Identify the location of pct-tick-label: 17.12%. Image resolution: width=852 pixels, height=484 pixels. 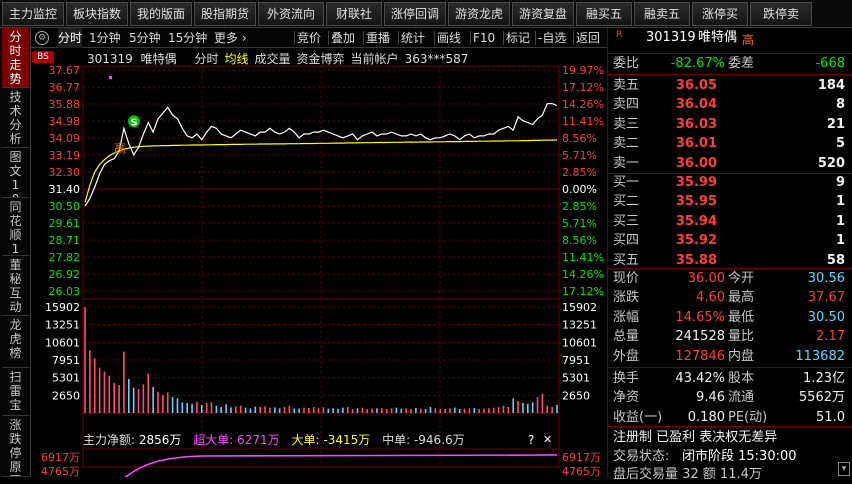
(583, 291).